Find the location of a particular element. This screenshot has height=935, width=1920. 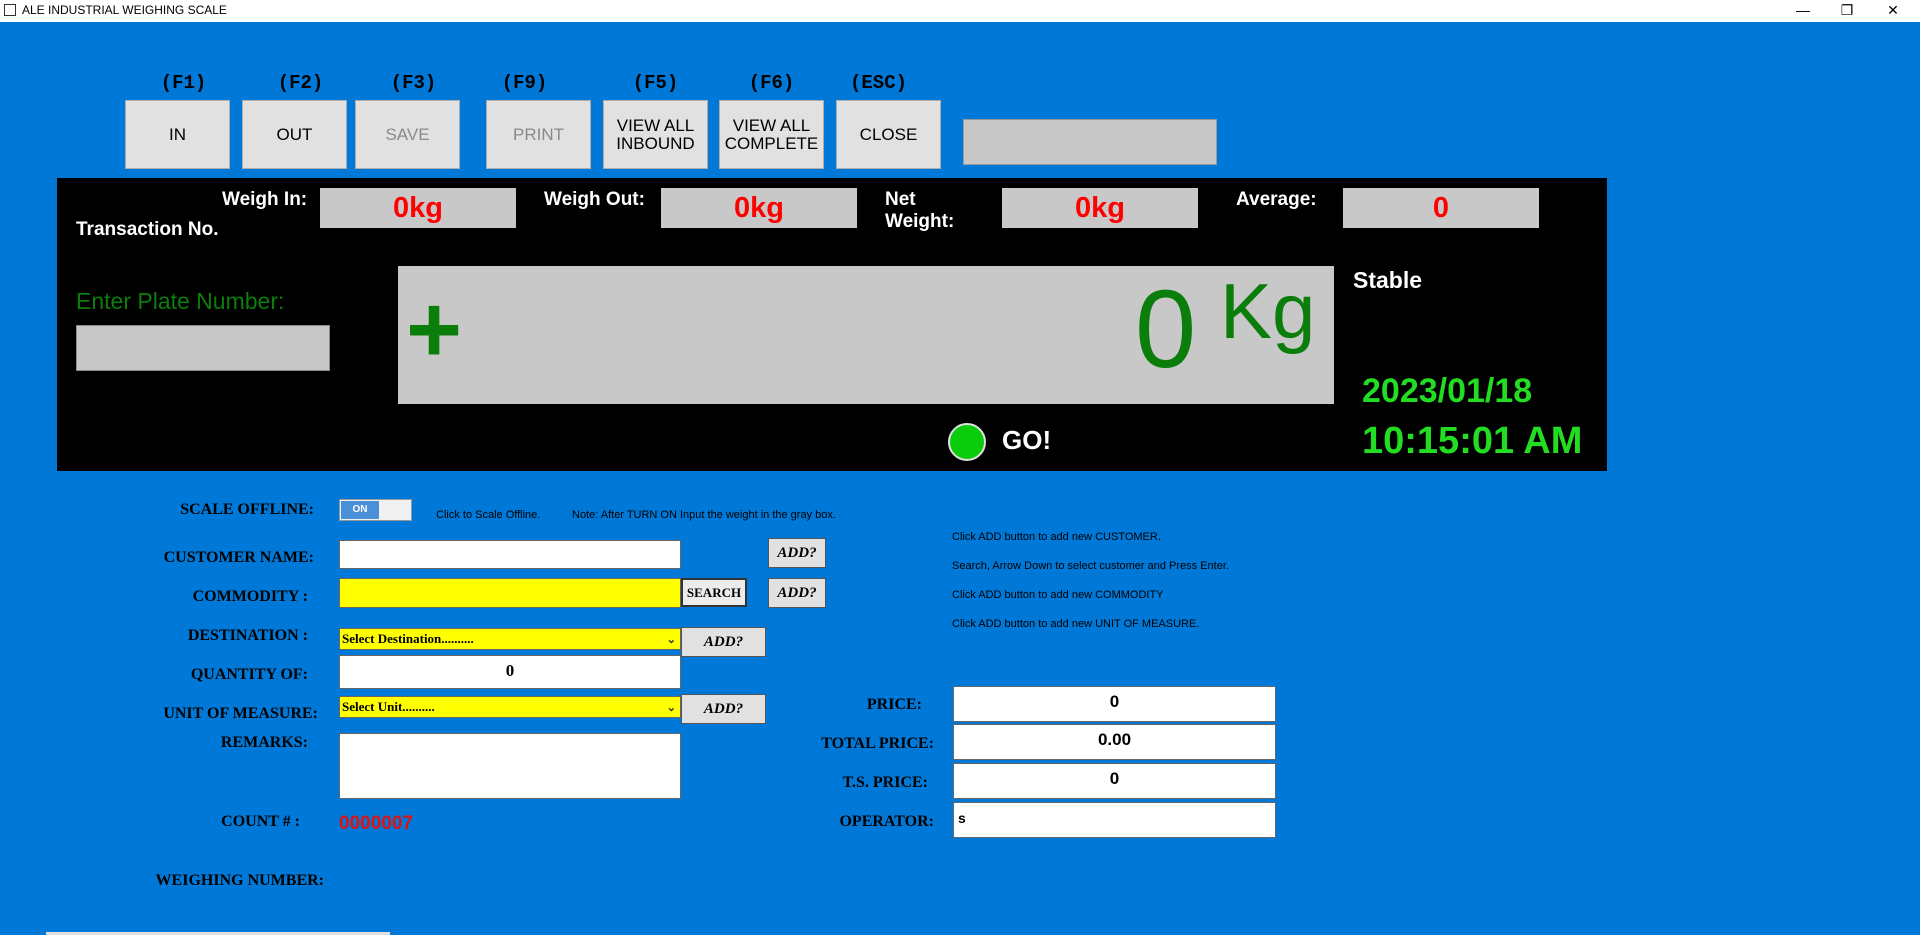

commodity-input is located at coordinates (510, 593).